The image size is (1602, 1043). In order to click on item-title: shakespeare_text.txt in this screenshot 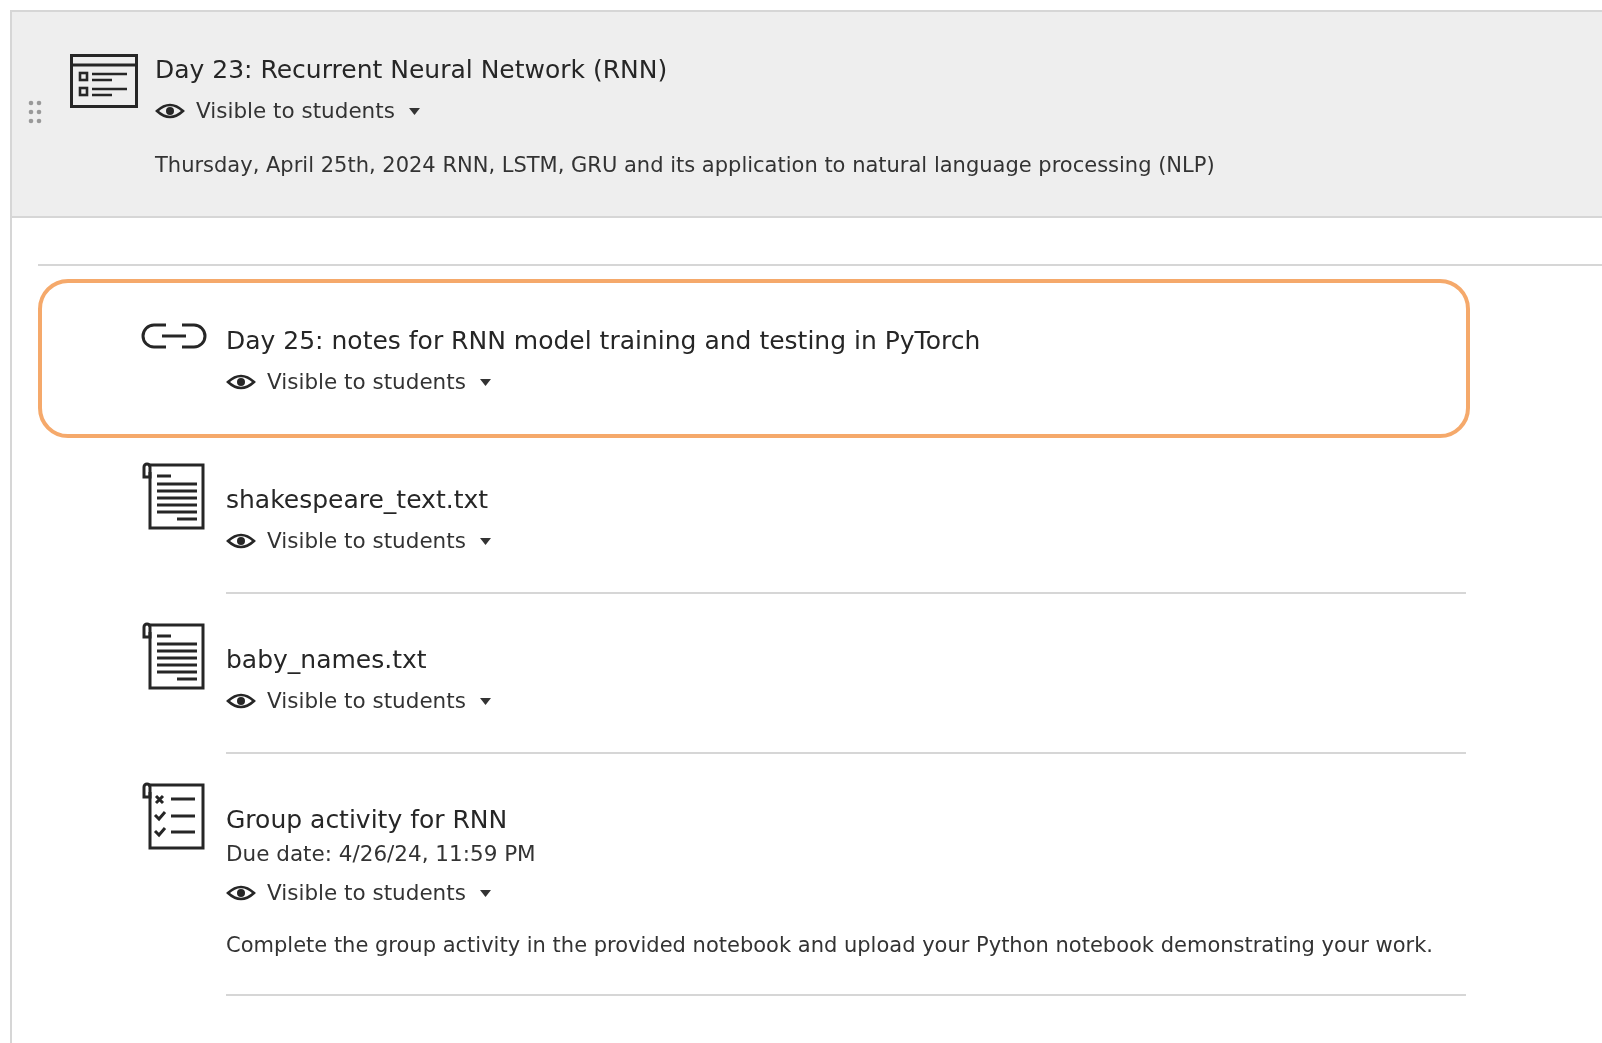, I will do `click(357, 500)`.